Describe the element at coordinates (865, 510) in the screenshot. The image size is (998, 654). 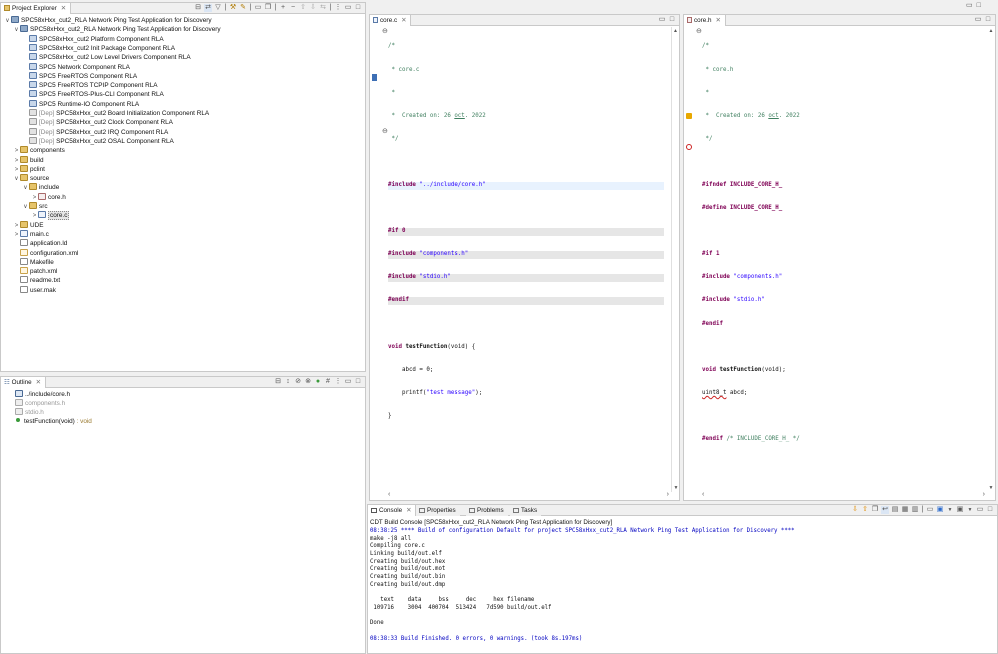
I see `scroll-lock-up-icon: ⇧` at that location.